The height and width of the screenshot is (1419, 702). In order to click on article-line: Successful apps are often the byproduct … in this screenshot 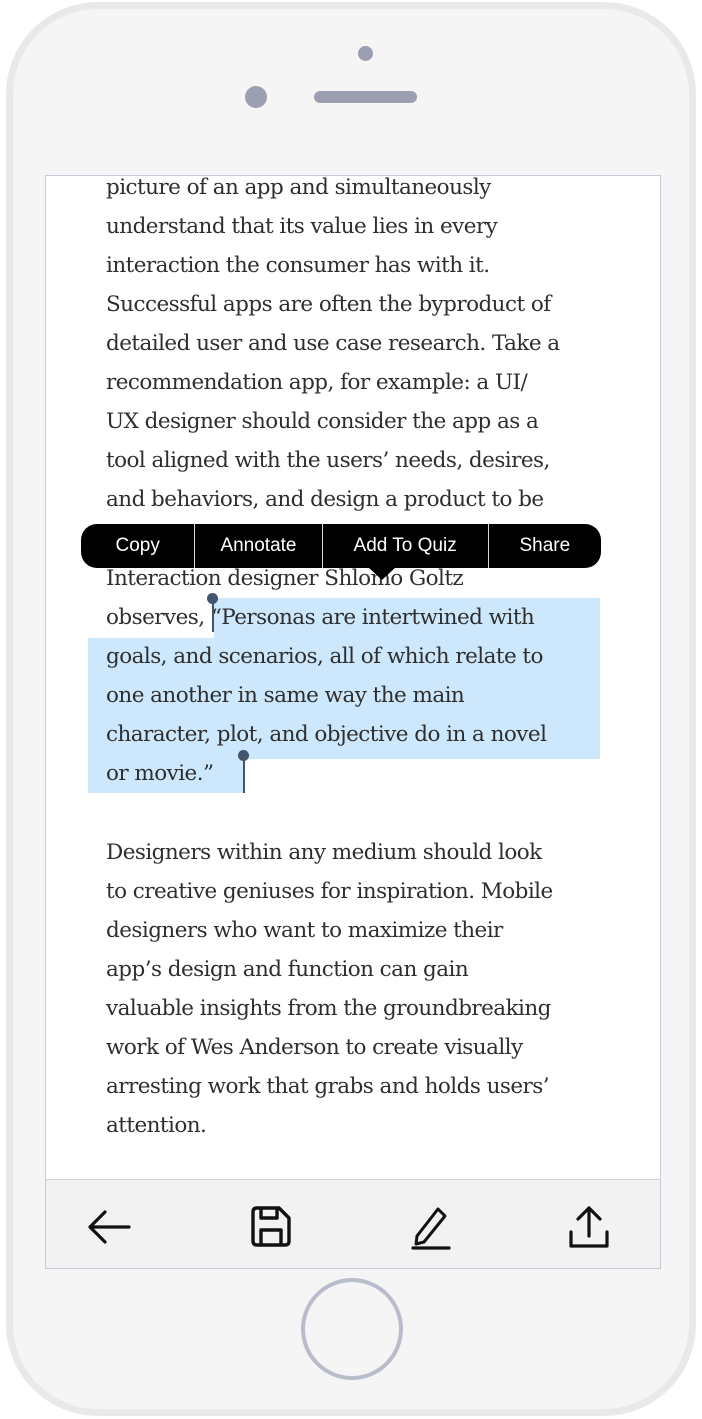, I will do `click(328, 304)`.